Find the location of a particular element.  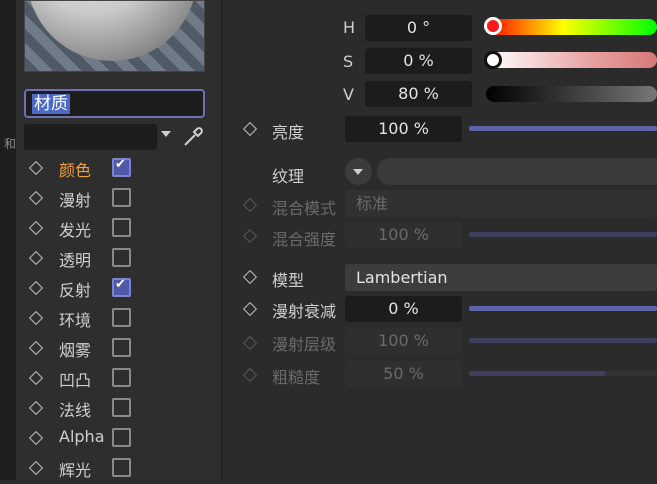

texture-label: 纹理 is located at coordinates (288, 176).